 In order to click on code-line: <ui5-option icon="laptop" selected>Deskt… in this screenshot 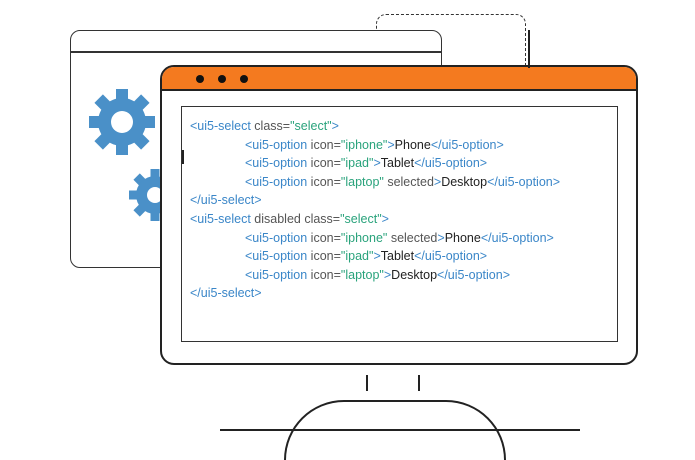, I will do `click(375, 182)`.